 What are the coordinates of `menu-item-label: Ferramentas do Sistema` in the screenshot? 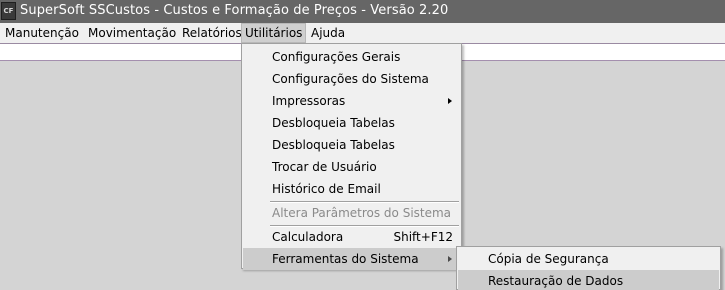 It's located at (345, 259).